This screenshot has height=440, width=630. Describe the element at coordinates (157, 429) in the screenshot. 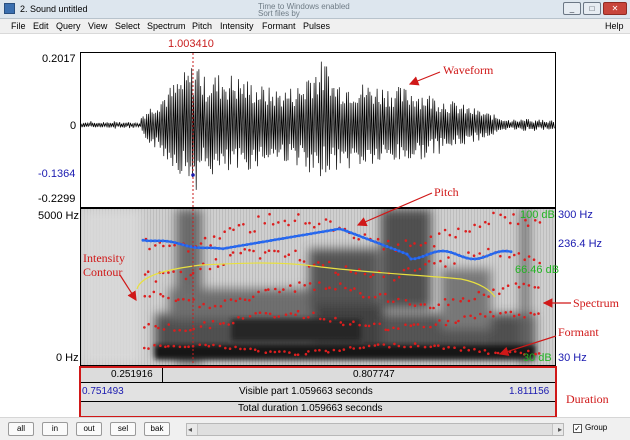

I see `zoom-back-button: bak` at that location.